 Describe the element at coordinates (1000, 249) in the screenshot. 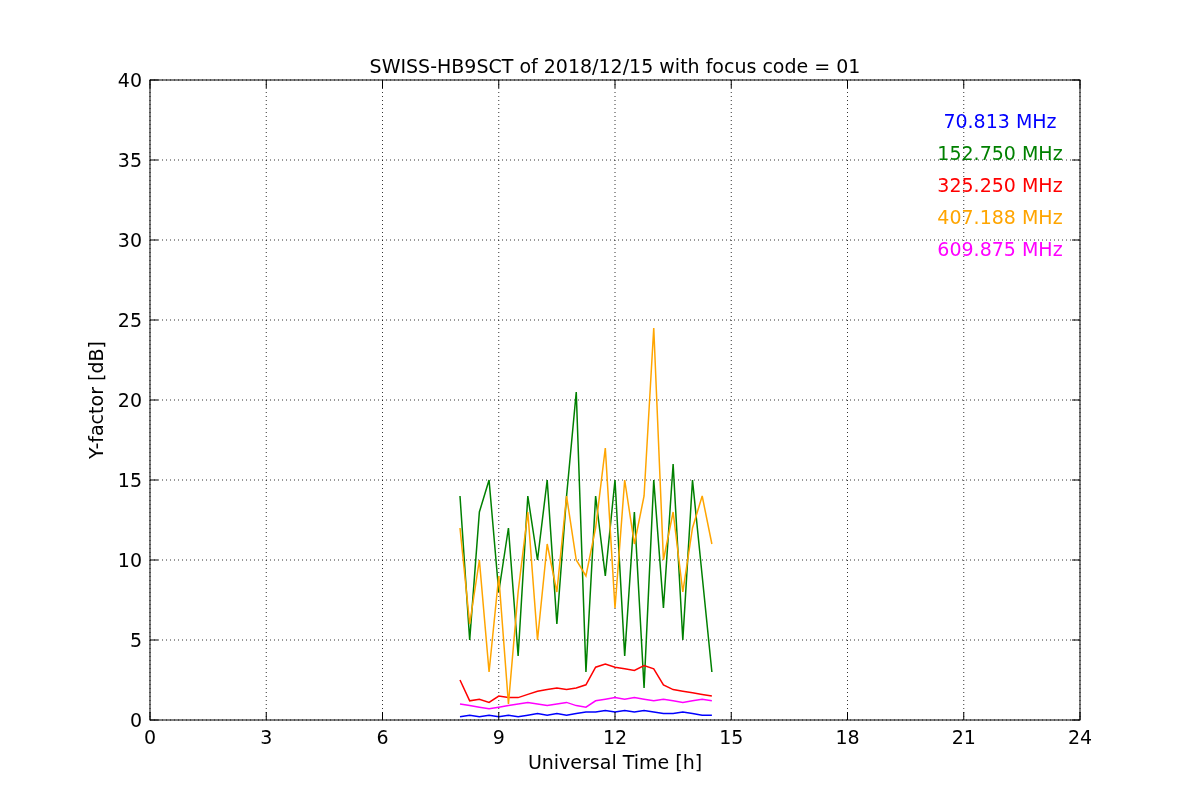

I see `legend-label: 609.875 MHz` at that location.